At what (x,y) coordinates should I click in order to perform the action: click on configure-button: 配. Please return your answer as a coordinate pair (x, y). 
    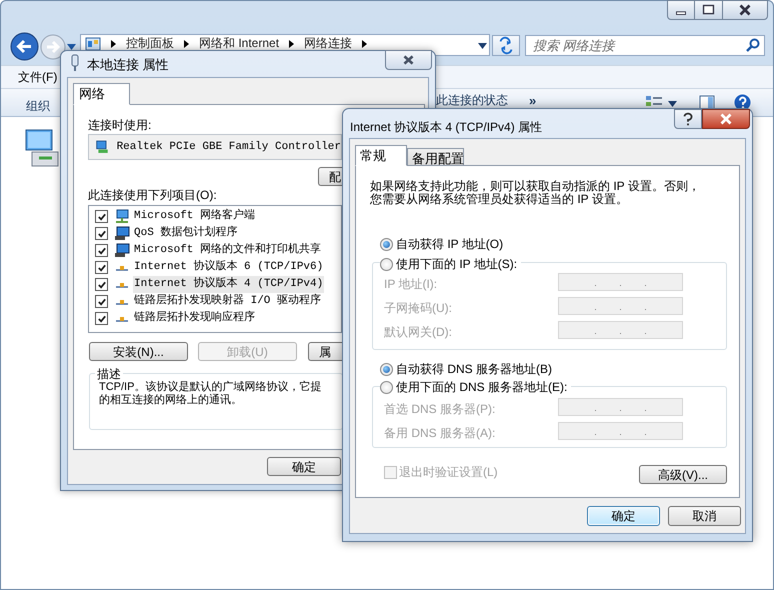
    Looking at the image, I should click on (330, 176).